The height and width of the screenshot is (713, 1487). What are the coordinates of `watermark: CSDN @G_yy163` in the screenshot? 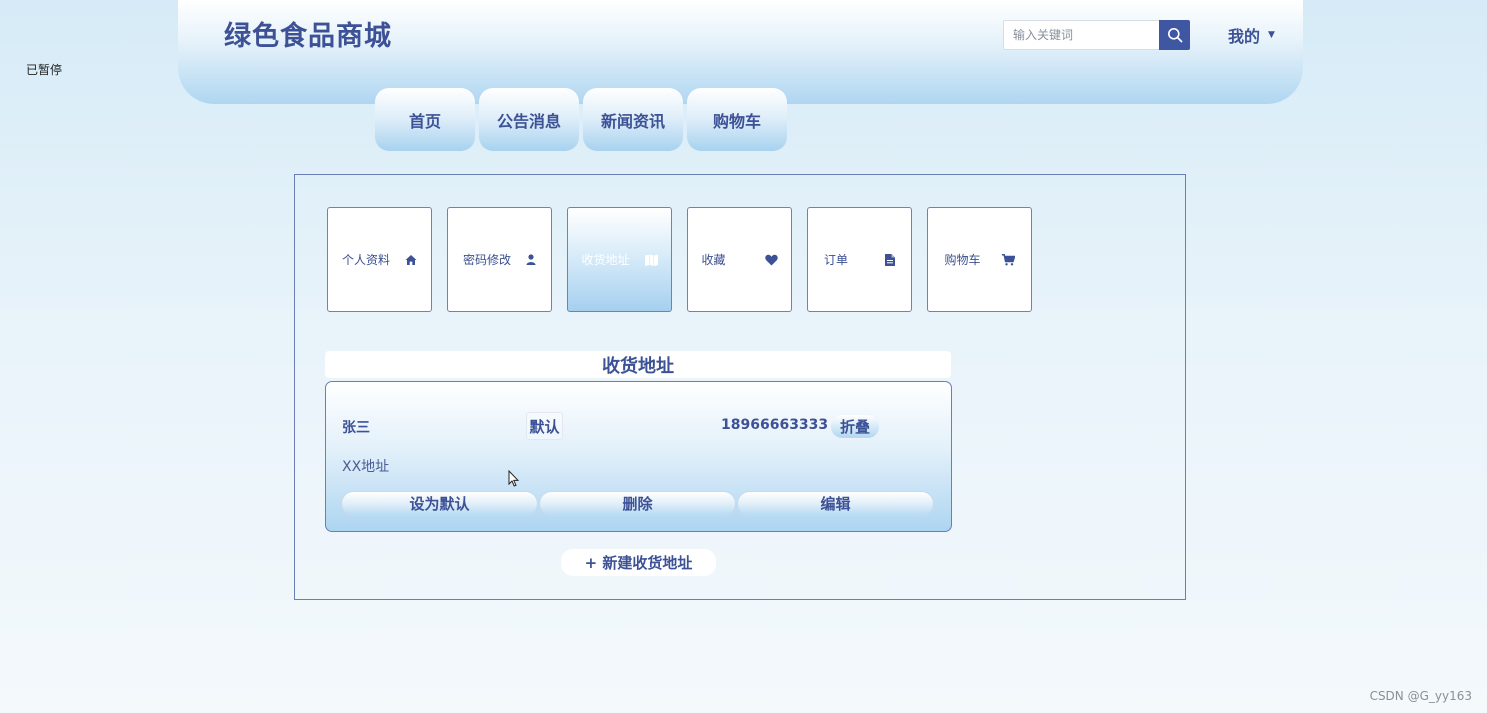 It's located at (1420, 696).